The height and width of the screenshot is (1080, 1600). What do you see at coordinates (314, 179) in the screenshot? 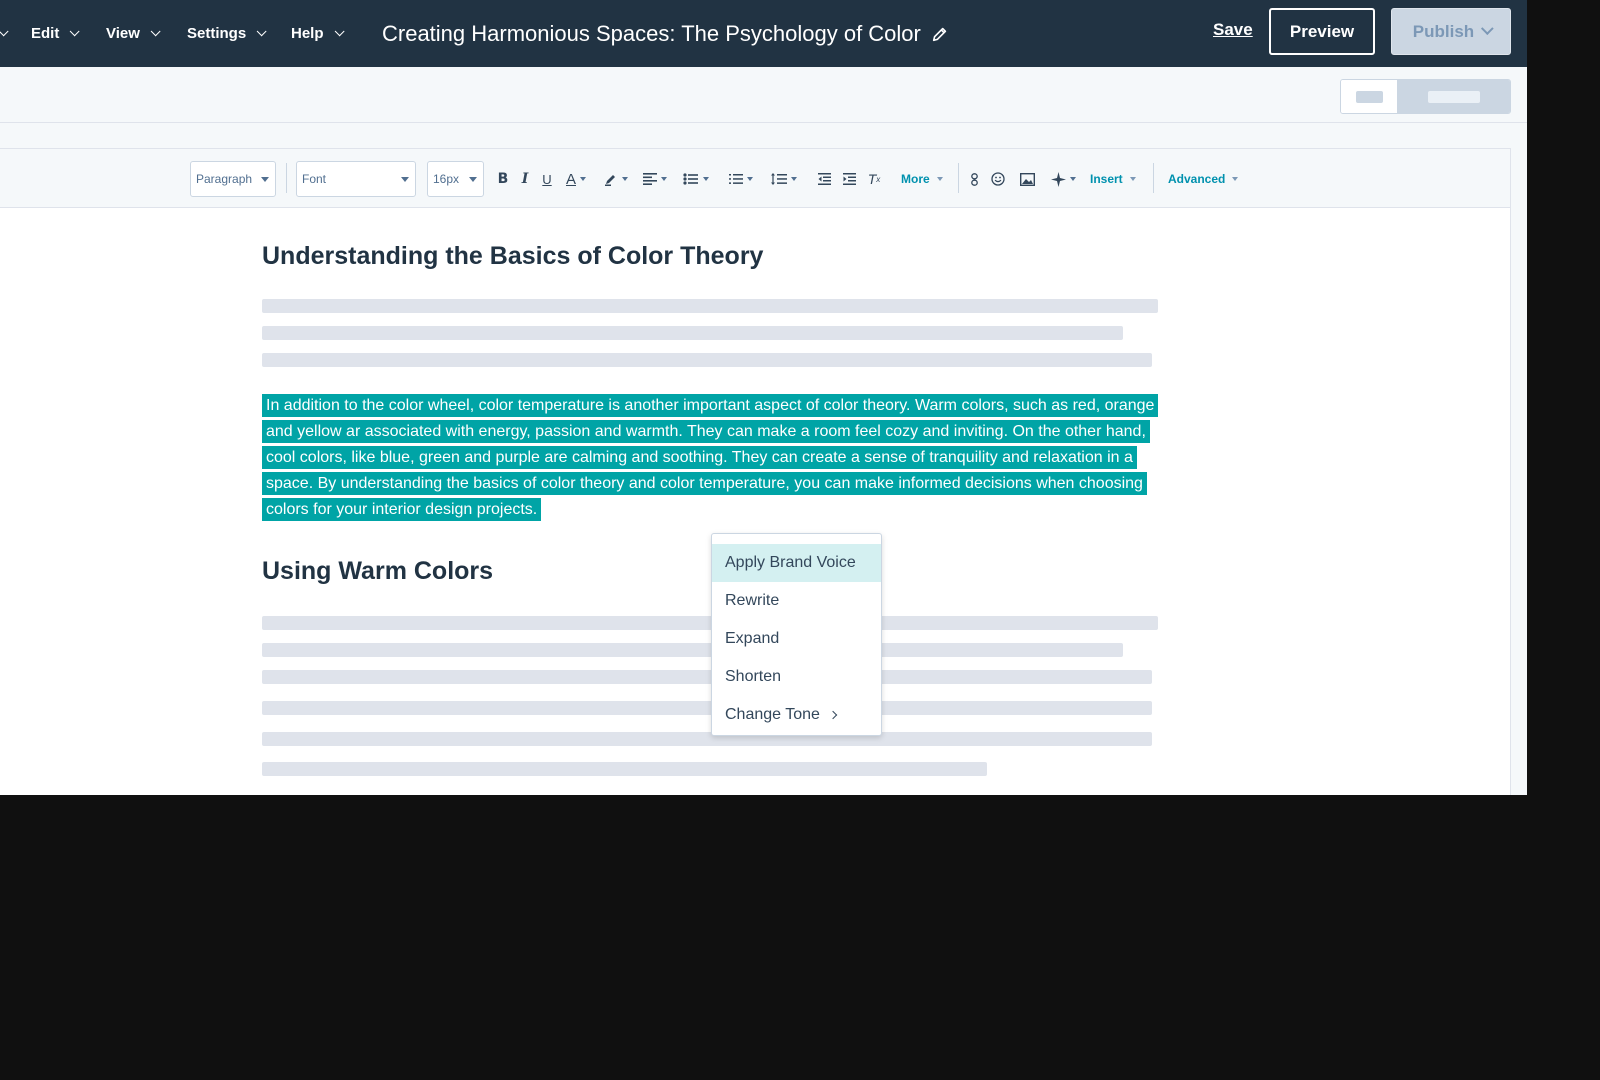
I see `font-select-value: Font` at bounding box center [314, 179].